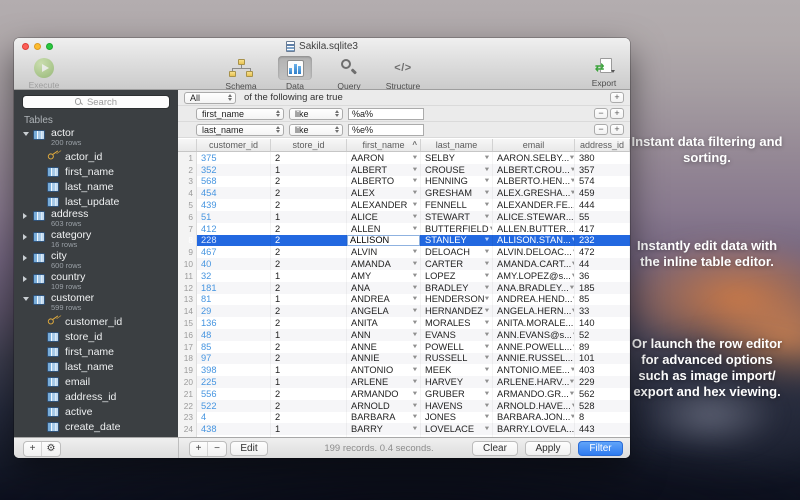 The height and width of the screenshot is (500, 800). Describe the element at coordinates (602, 323) in the screenshot. I see `cell-address-id: 140` at that location.